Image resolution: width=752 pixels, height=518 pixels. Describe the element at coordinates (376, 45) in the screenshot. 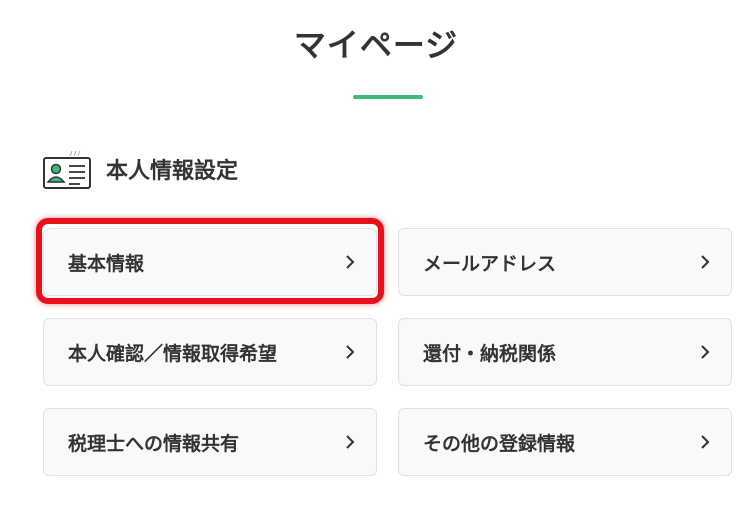

I see `page-title: マイページ` at that location.